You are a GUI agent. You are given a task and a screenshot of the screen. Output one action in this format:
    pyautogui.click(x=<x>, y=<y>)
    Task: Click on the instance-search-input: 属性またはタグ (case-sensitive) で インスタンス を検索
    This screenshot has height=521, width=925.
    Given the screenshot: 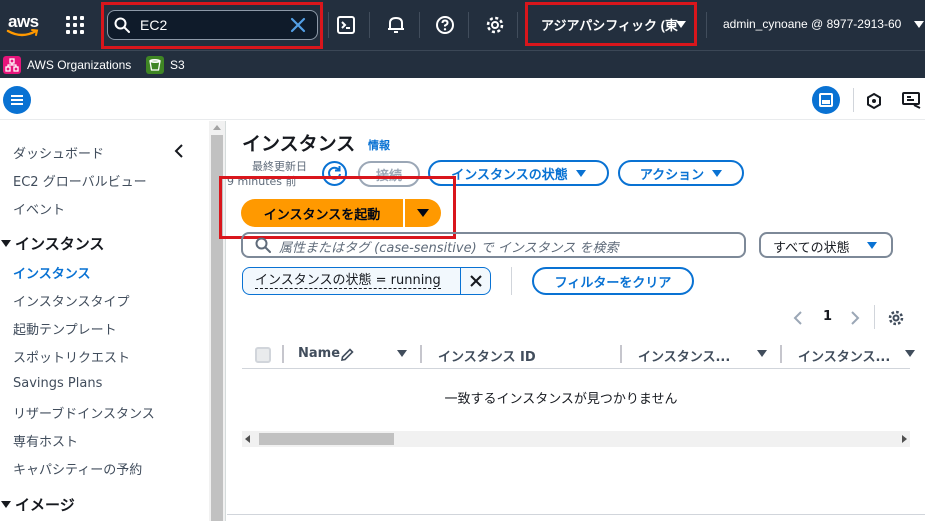 What is the action you would take?
    pyautogui.click(x=493, y=245)
    